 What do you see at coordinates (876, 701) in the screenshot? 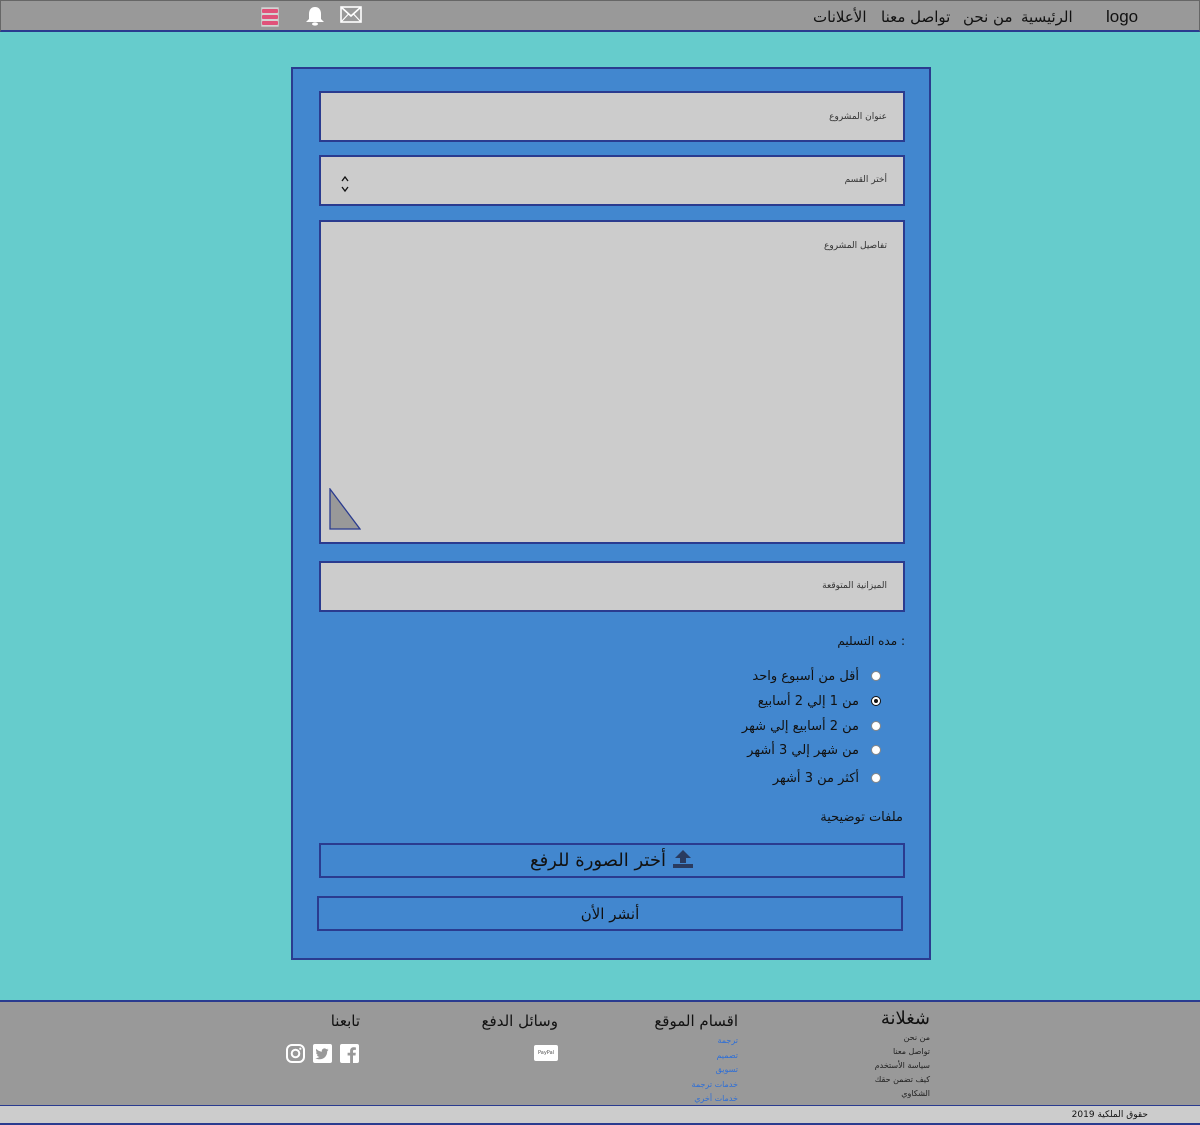
I see `radio-button-checked` at bounding box center [876, 701].